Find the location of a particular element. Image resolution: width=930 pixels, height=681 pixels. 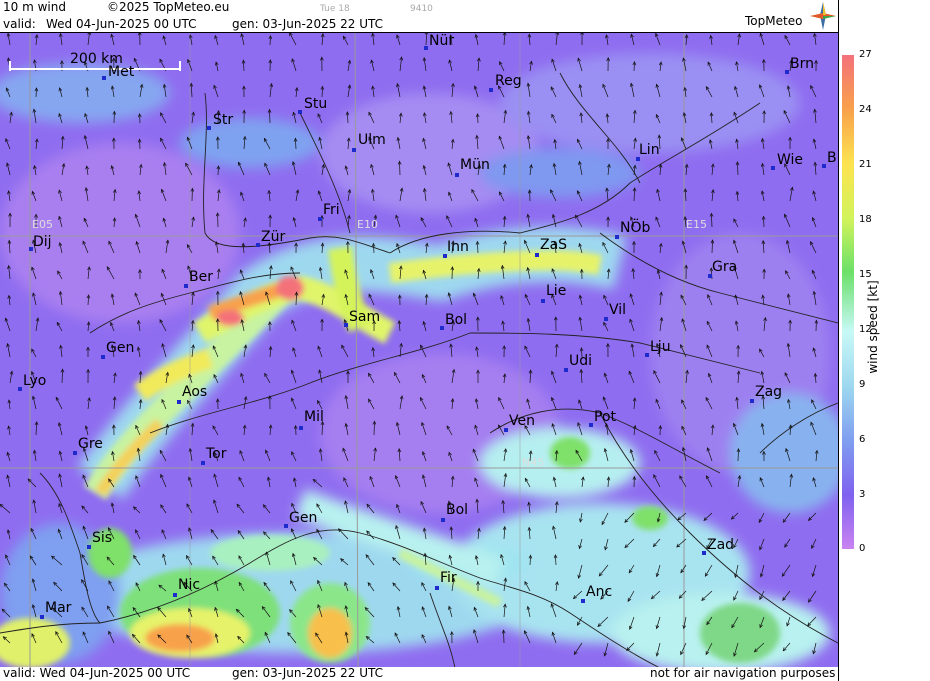

city-label: Lin is located at coordinates (649, 150).